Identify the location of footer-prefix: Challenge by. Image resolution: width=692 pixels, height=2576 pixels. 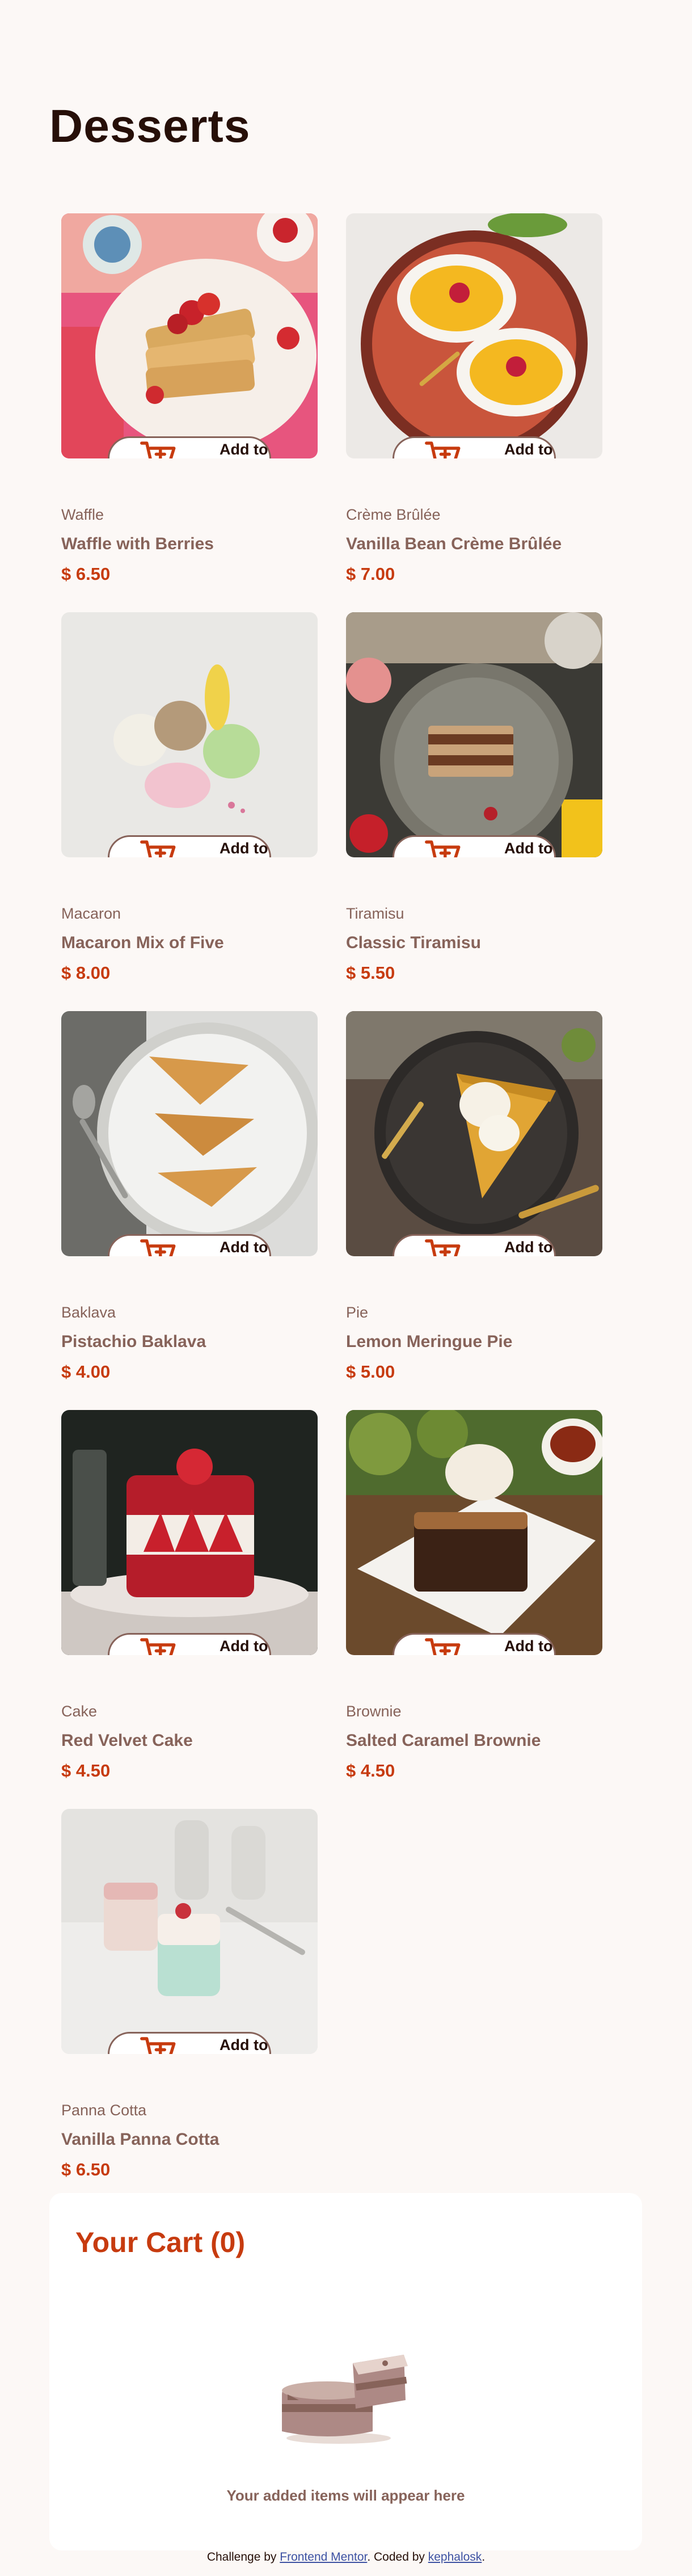
(243, 2557).